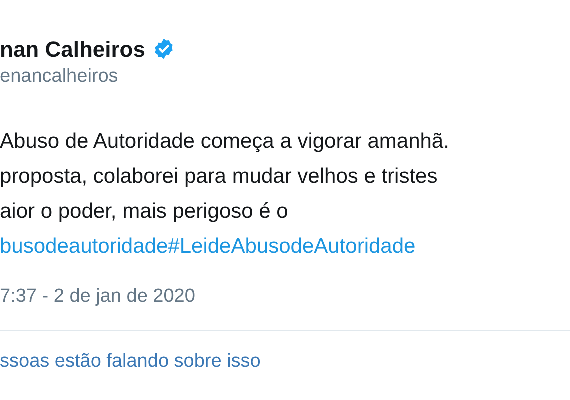 The height and width of the screenshot is (400, 570). I want to click on conversation-link: ssoas estão falando sobre isso, so click(130, 362).